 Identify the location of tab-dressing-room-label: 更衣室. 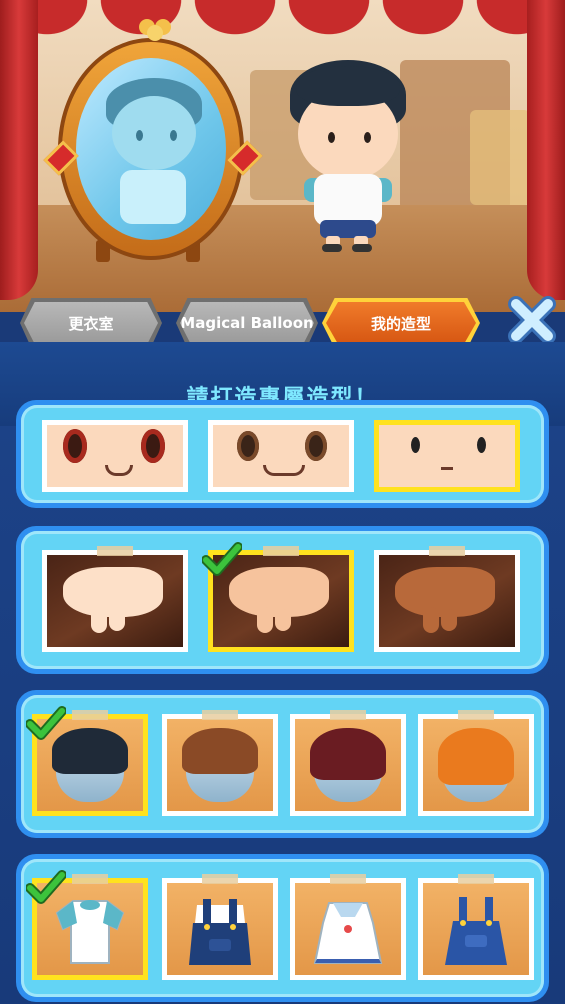
(91, 323).